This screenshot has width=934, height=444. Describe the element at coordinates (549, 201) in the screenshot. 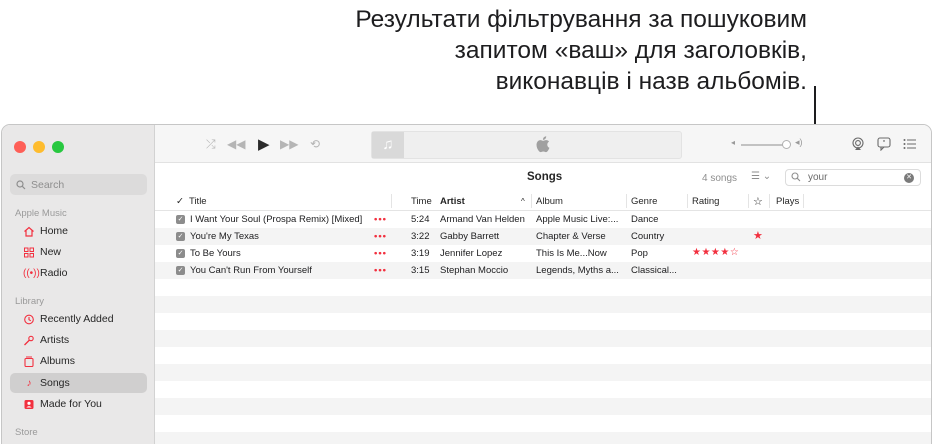

I see `col-album: Album` at that location.